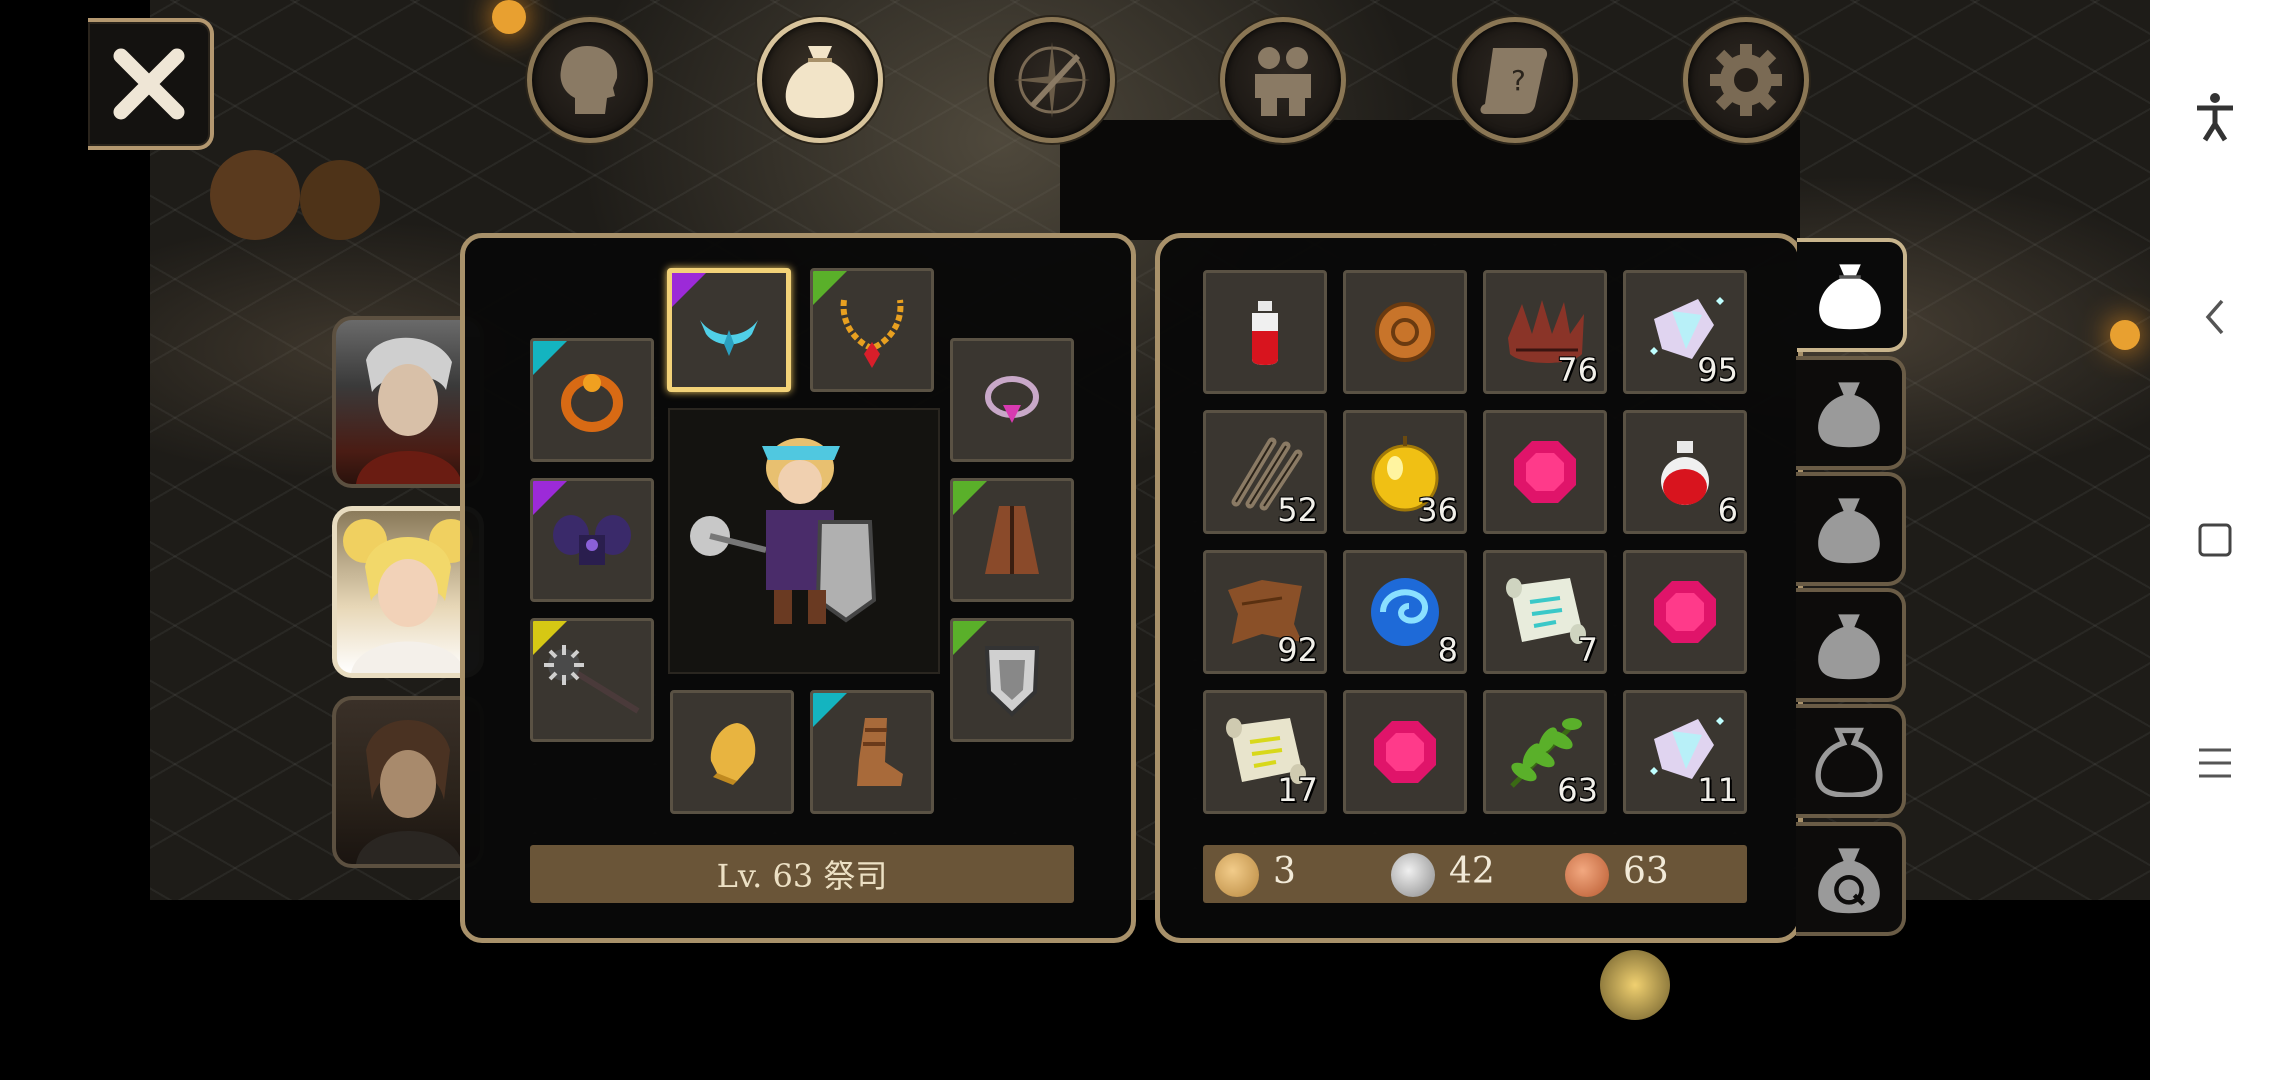  I want to click on back-icon, so click(2215, 317).